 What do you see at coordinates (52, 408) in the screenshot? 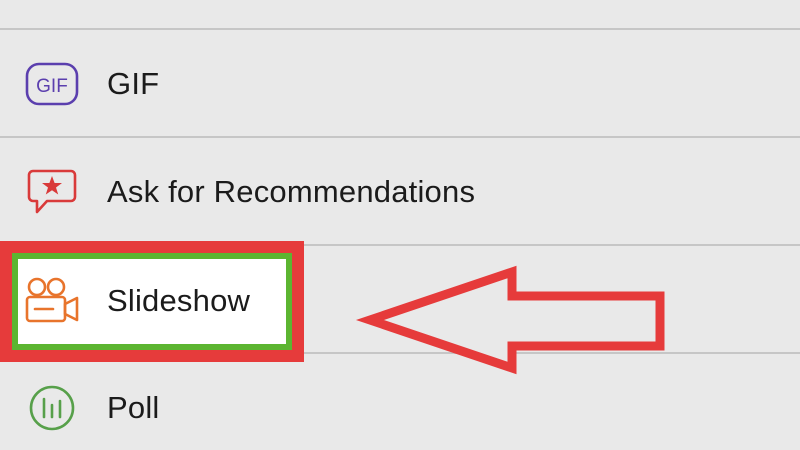
I see `poll-chart-icon` at bounding box center [52, 408].